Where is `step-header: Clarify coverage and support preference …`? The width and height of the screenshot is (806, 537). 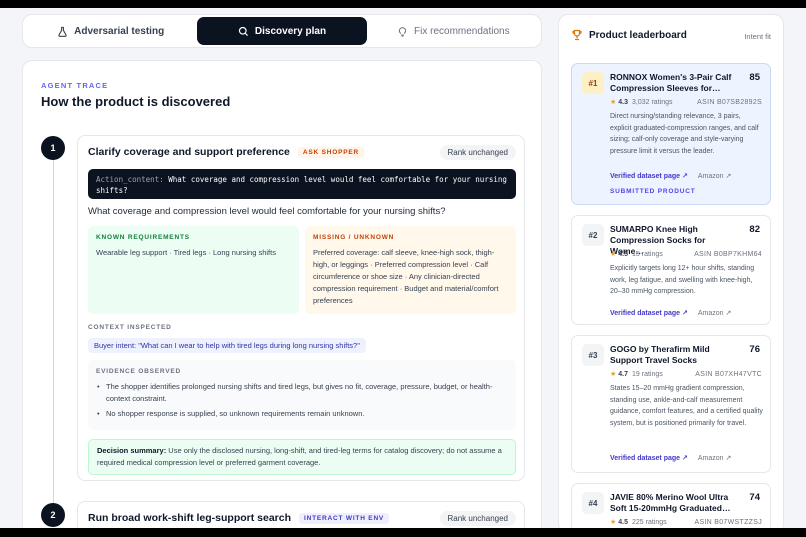
step-header: Clarify coverage and support preference … is located at coordinates (226, 152).